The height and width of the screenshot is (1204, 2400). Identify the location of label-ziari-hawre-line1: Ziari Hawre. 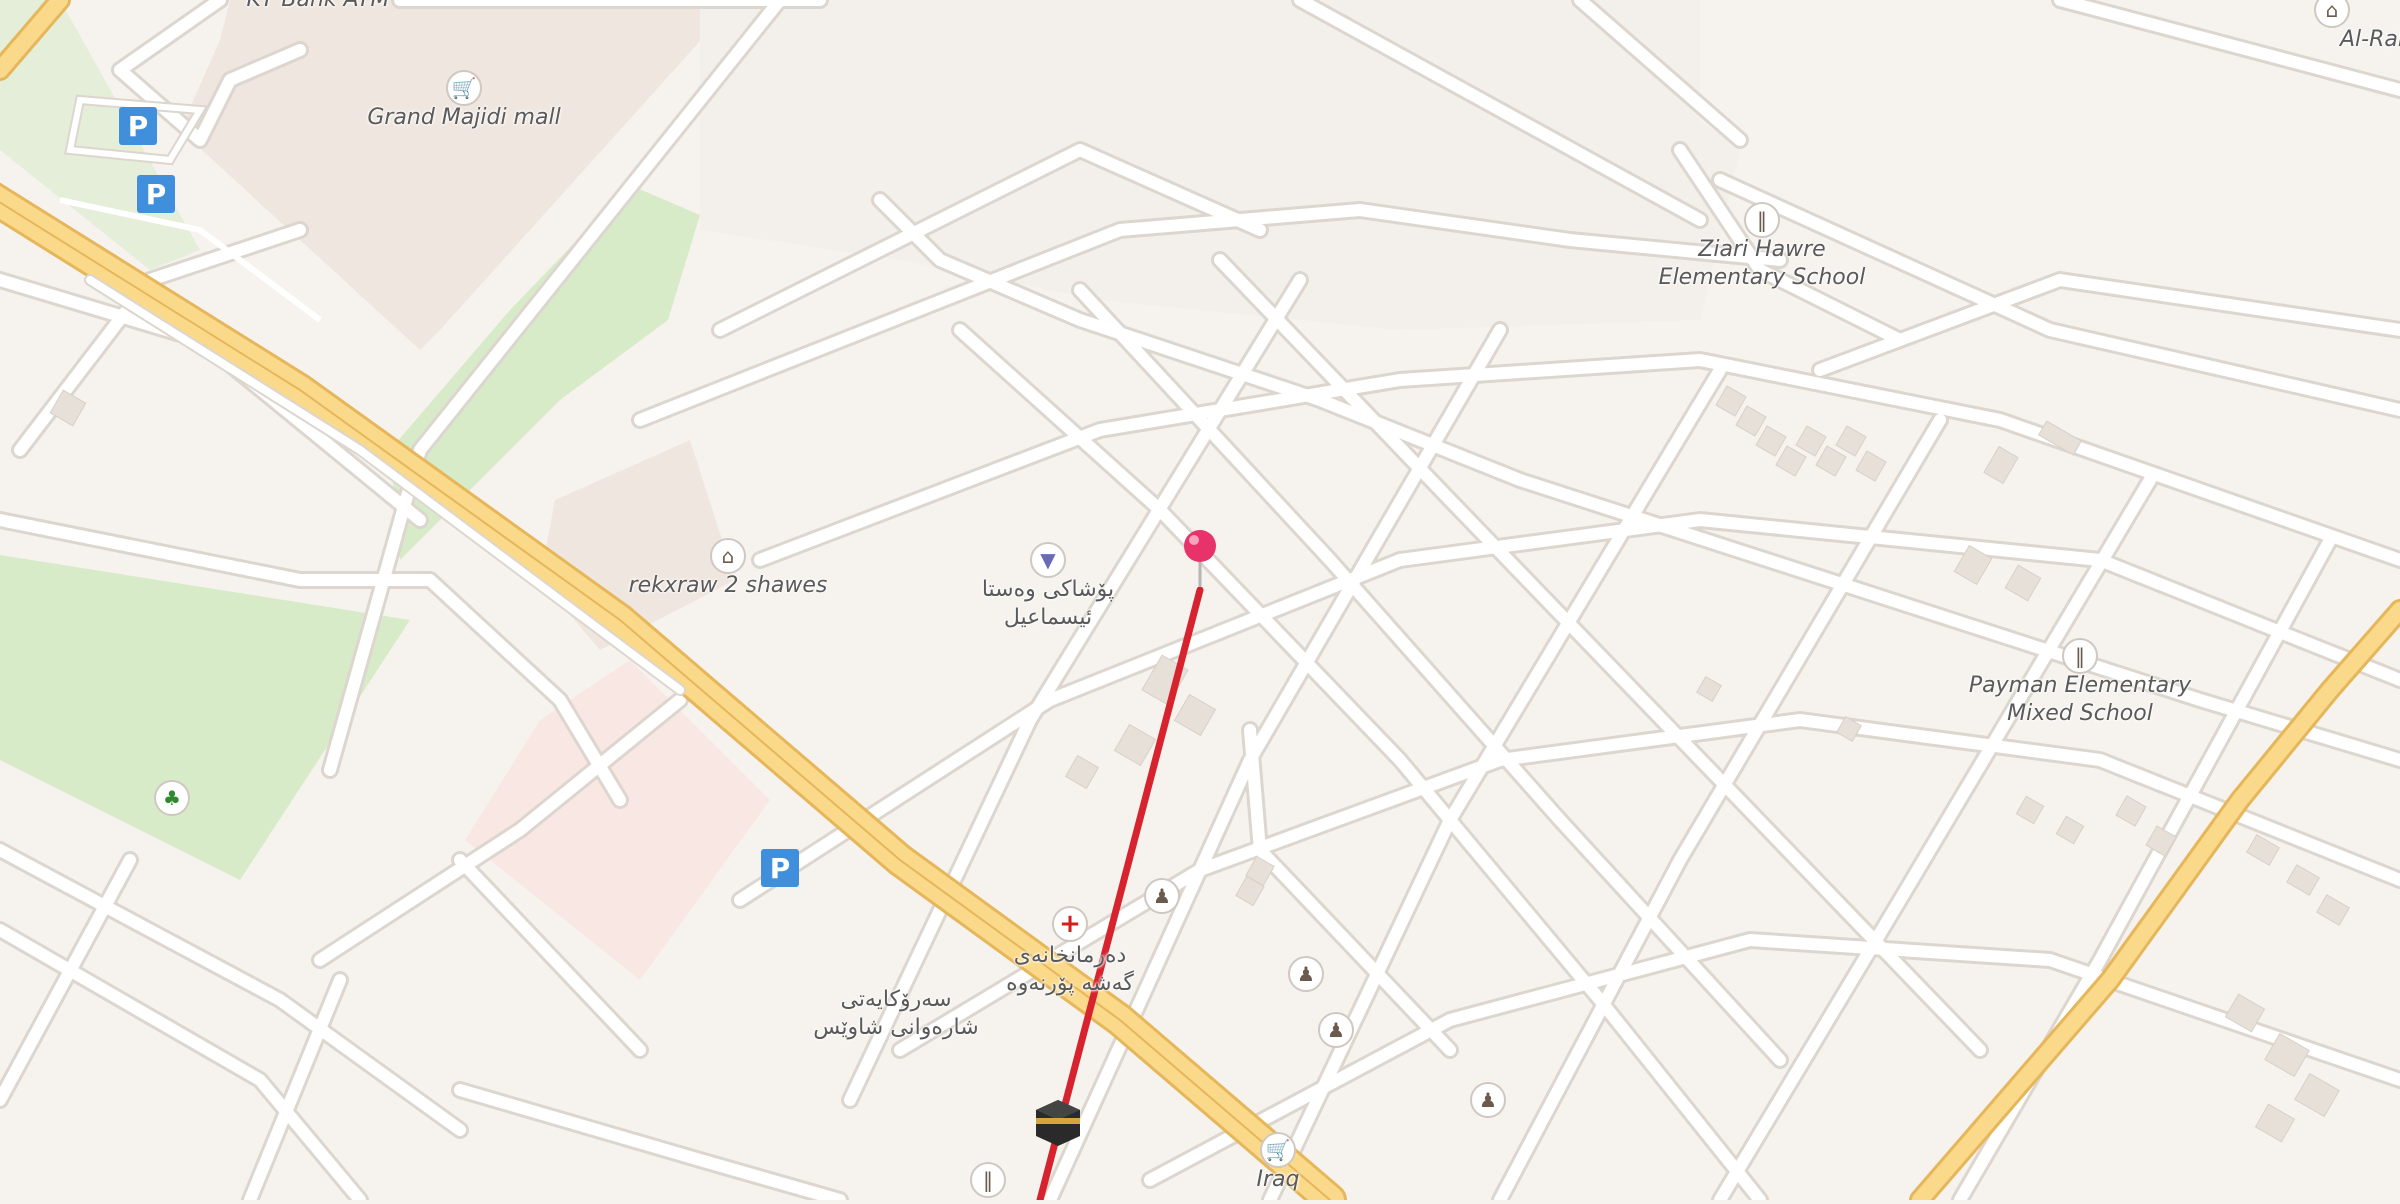
(1762, 249).